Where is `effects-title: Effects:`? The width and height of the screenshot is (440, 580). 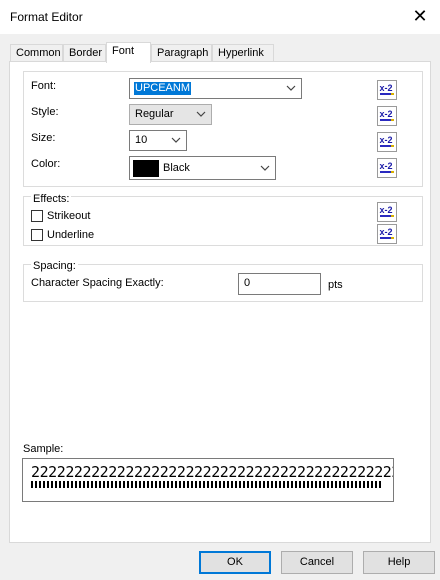 effects-title: Effects: is located at coordinates (51, 199).